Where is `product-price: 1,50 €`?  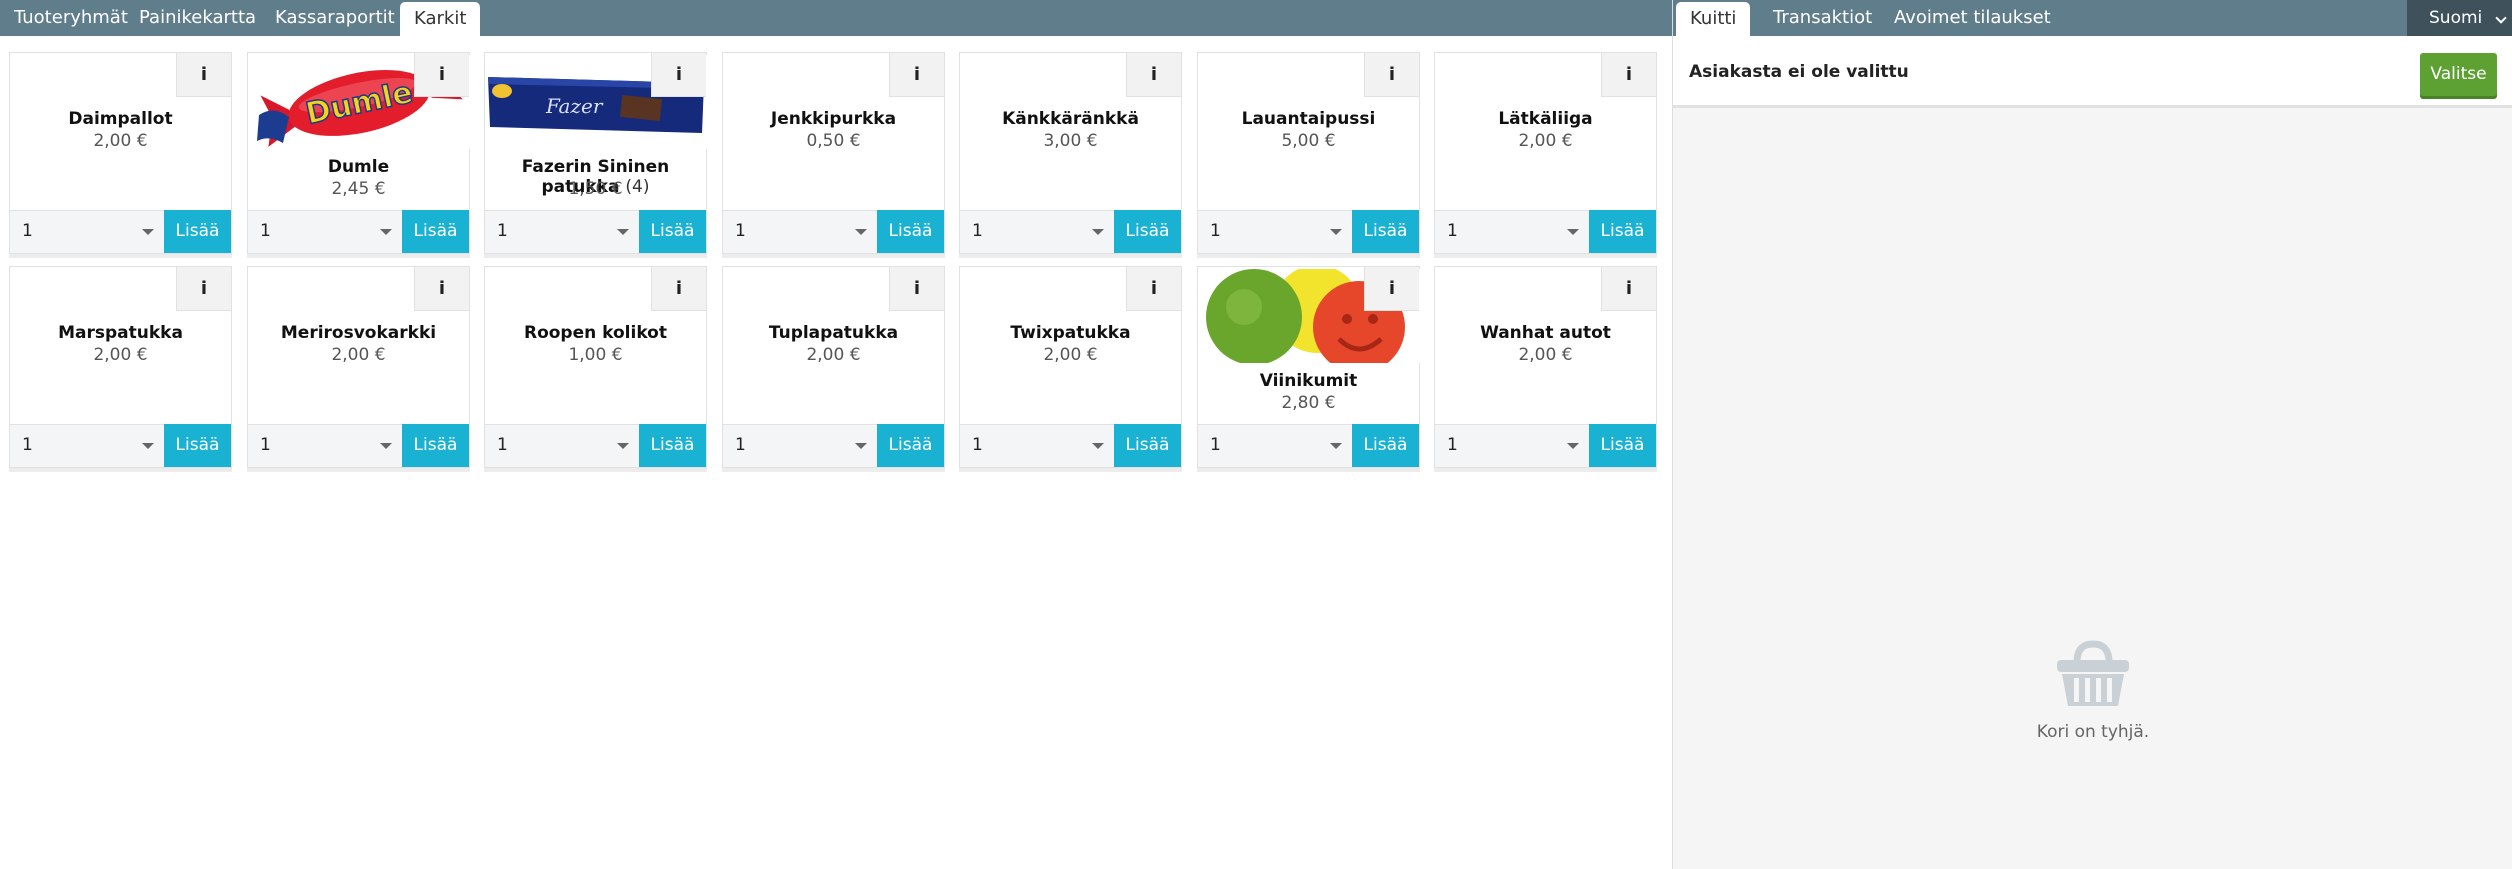 product-price: 1,50 € is located at coordinates (595, 189).